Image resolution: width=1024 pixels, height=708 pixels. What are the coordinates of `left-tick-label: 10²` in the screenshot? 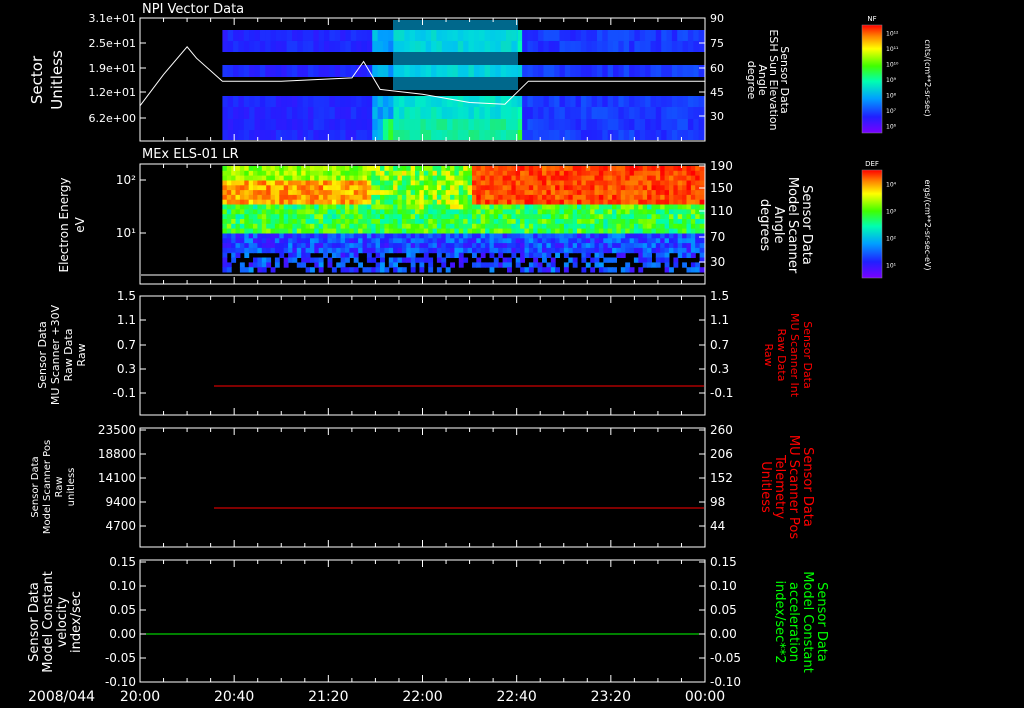 It's located at (126, 180).